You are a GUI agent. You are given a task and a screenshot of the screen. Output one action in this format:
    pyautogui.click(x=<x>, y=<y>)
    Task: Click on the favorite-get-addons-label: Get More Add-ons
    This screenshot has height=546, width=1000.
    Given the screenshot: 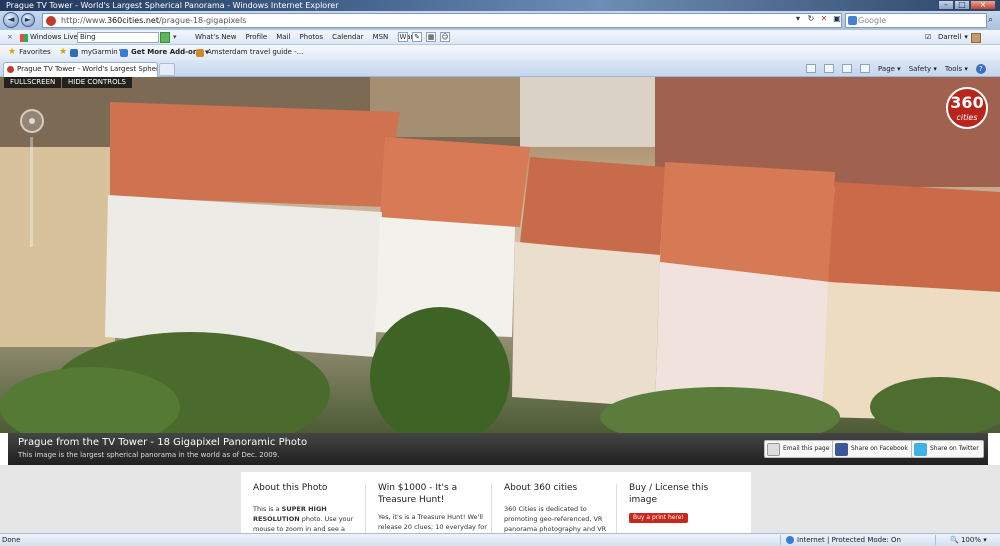 What is the action you would take?
    pyautogui.click(x=166, y=52)
    